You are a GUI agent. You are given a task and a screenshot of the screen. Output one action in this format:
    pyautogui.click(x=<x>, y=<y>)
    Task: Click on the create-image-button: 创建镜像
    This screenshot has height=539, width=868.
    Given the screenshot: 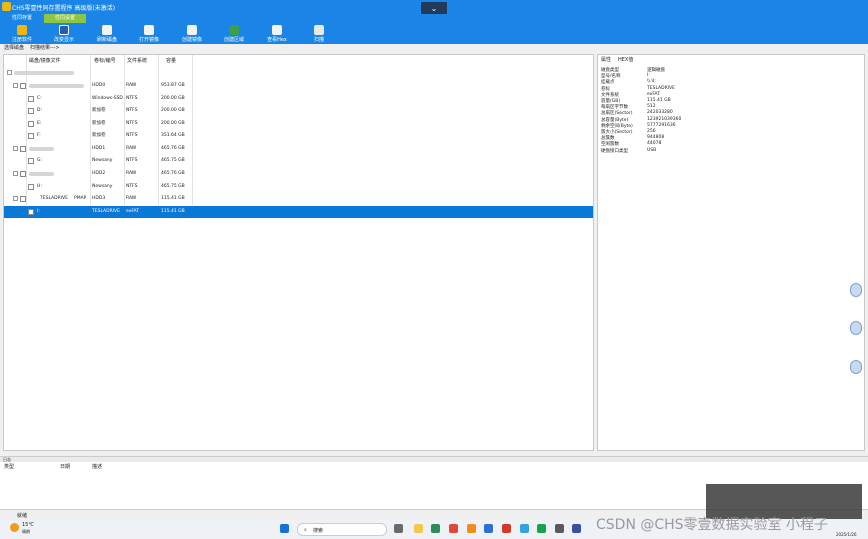 What is the action you would take?
    pyautogui.click(x=192, y=33)
    